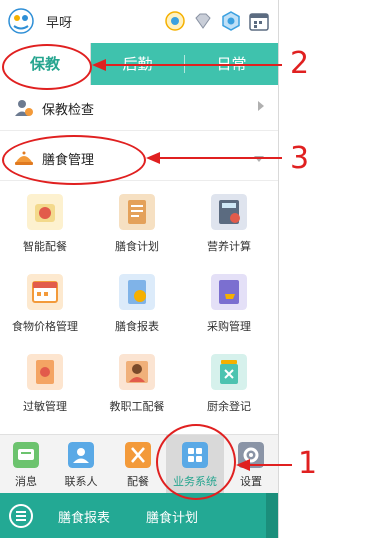 Image resolution: width=370 pixels, height=538 pixels. What do you see at coordinates (81, 455) in the screenshot?
I see `contacts-icon` at bounding box center [81, 455].